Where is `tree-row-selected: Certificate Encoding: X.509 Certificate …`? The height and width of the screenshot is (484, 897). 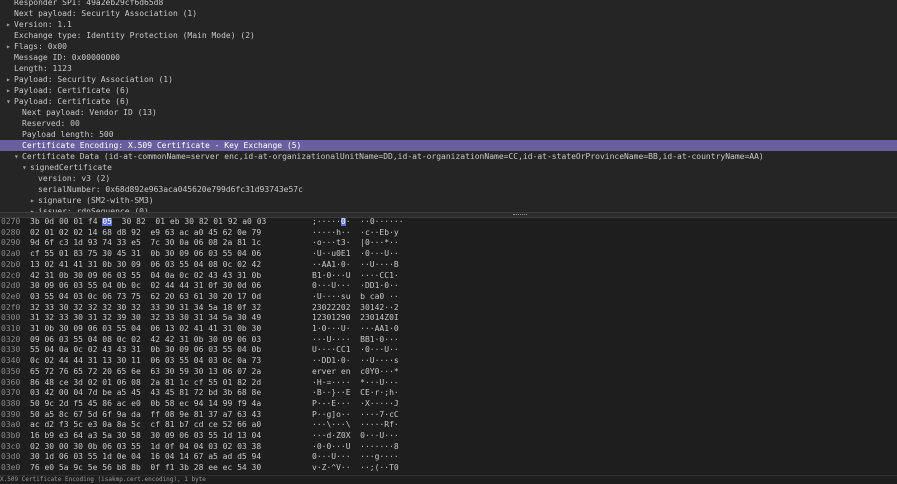 tree-row-selected: Certificate Encoding: X.509 Certificate … is located at coordinates (448, 145).